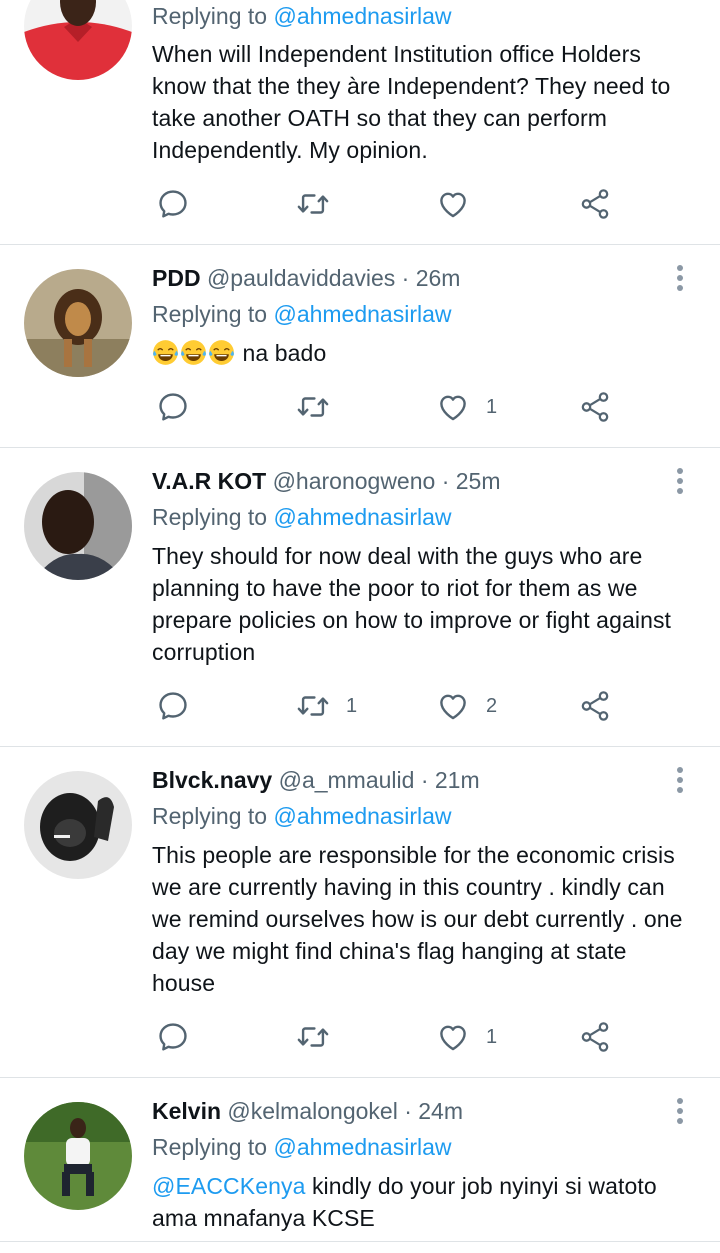 The image size is (720, 1253). What do you see at coordinates (354, 481) in the screenshot?
I see `handle: @haronogweno` at bounding box center [354, 481].